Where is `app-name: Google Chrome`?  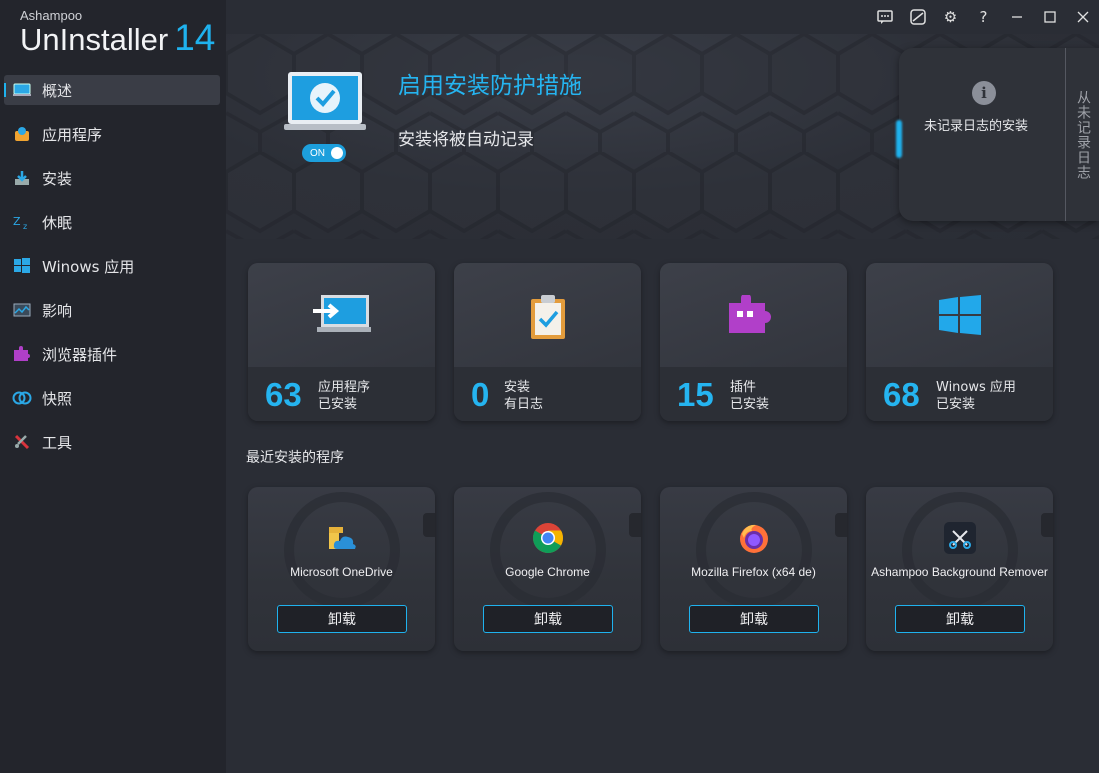
app-name: Google Chrome is located at coordinates (547, 572).